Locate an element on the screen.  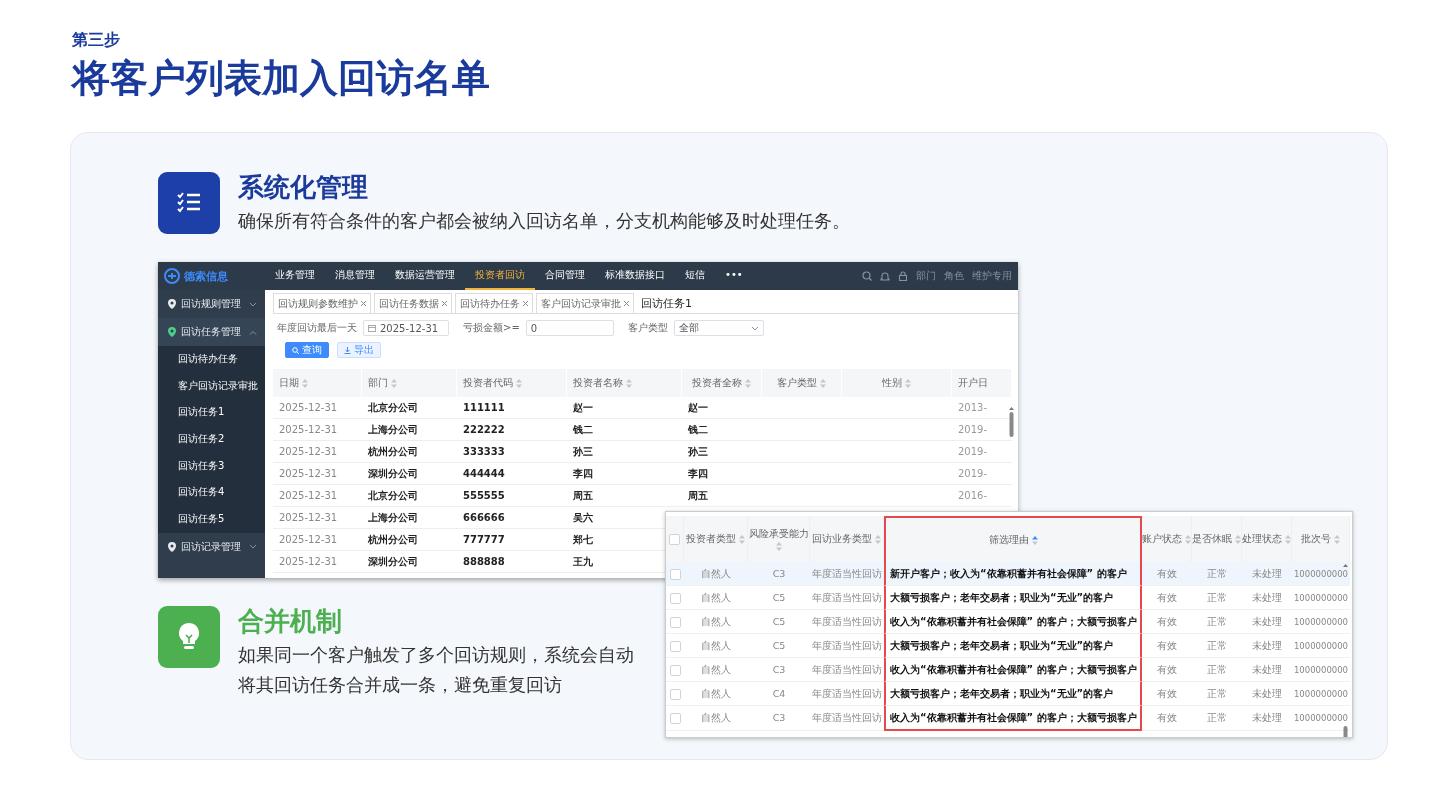
tab: 回访规则参数维护 is located at coordinates (322, 303).